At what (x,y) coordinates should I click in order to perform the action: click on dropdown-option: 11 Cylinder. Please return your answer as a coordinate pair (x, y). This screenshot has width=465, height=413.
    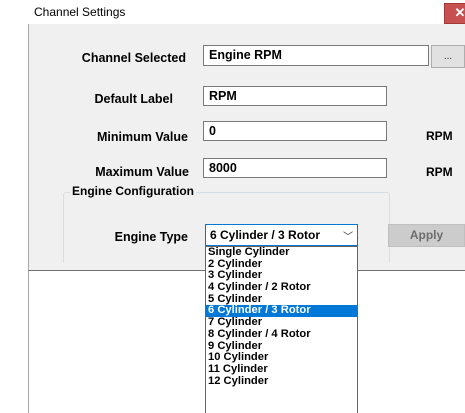
    Looking at the image, I should click on (281, 369).